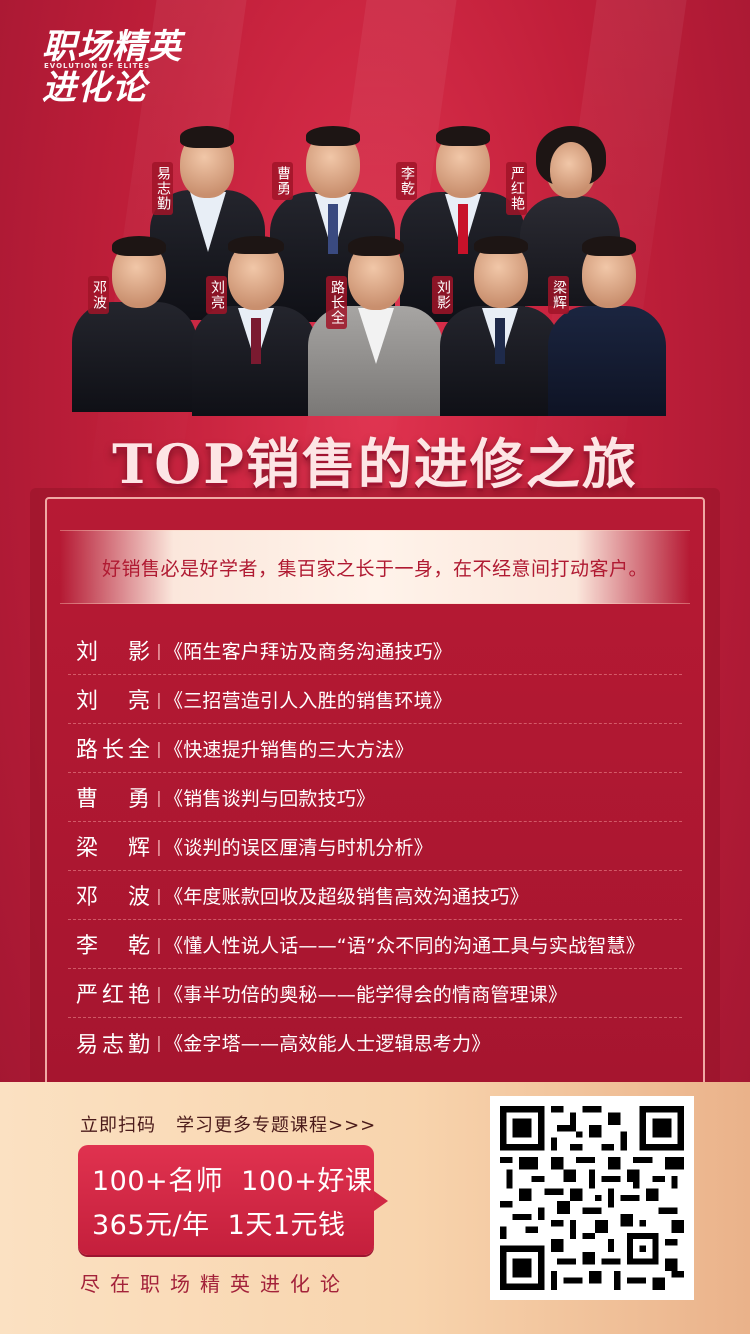  Describe the element at coordinates (113, 946) in the screenshot. I see `instructor-name: 李乾` at that location.